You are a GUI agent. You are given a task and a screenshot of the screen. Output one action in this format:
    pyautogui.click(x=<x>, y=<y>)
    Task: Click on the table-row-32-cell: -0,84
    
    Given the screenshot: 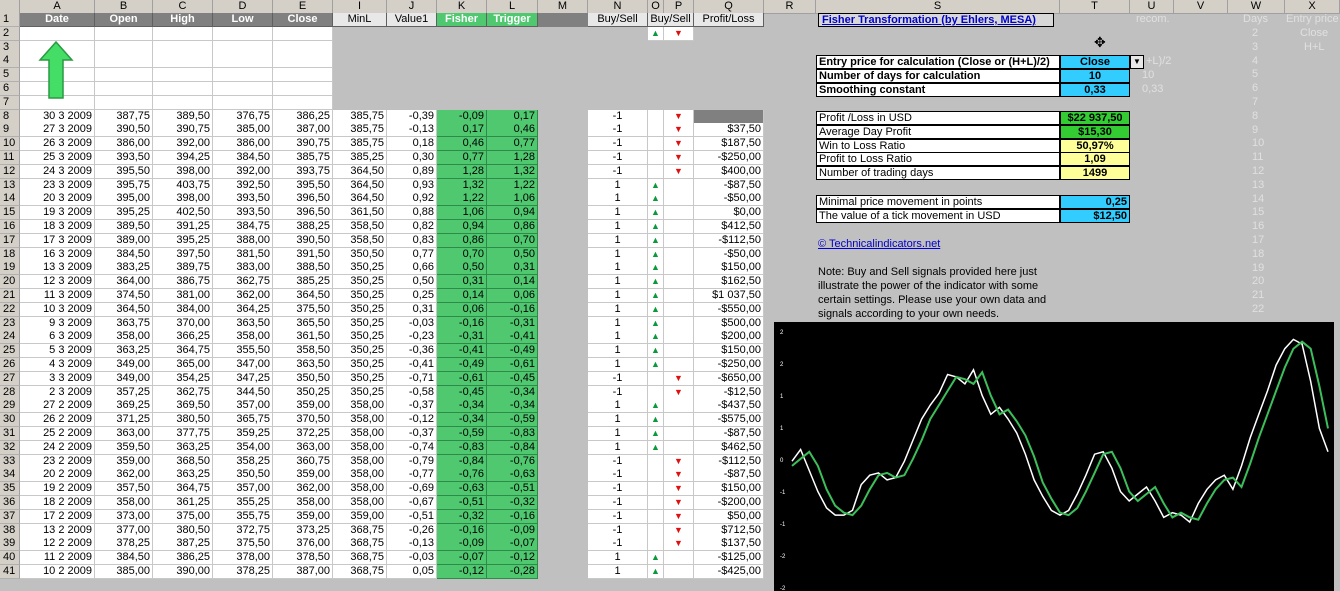 What is the action you would take?
    pyautogui.click(x=512, y=447)
    